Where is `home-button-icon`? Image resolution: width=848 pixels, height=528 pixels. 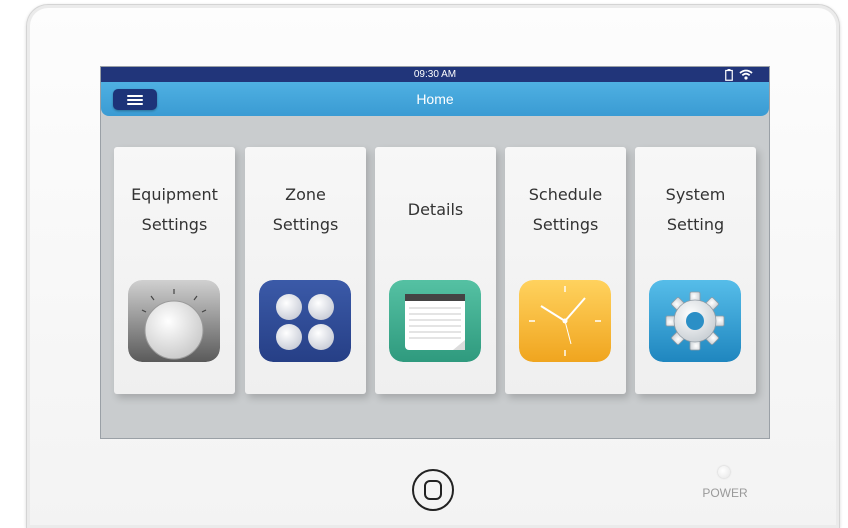
home-button-icon is located at coordinates (433, 490).